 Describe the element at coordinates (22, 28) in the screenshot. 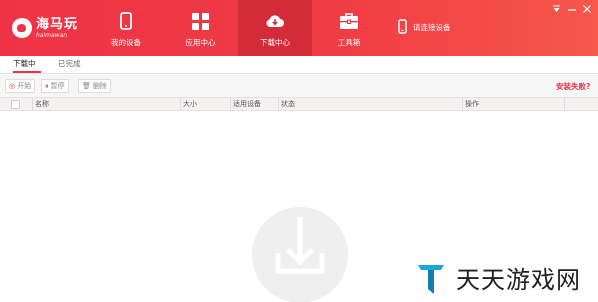

I see `logo-mark-icon` at that location.